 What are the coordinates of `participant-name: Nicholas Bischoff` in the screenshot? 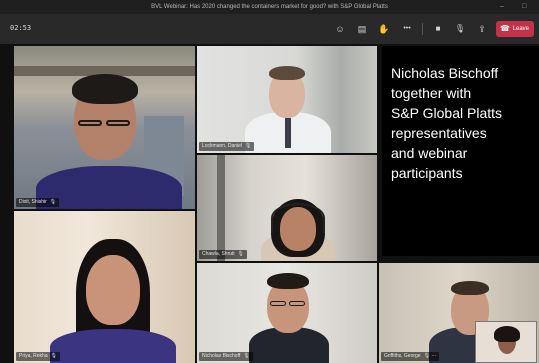 It's located at (221, 356).